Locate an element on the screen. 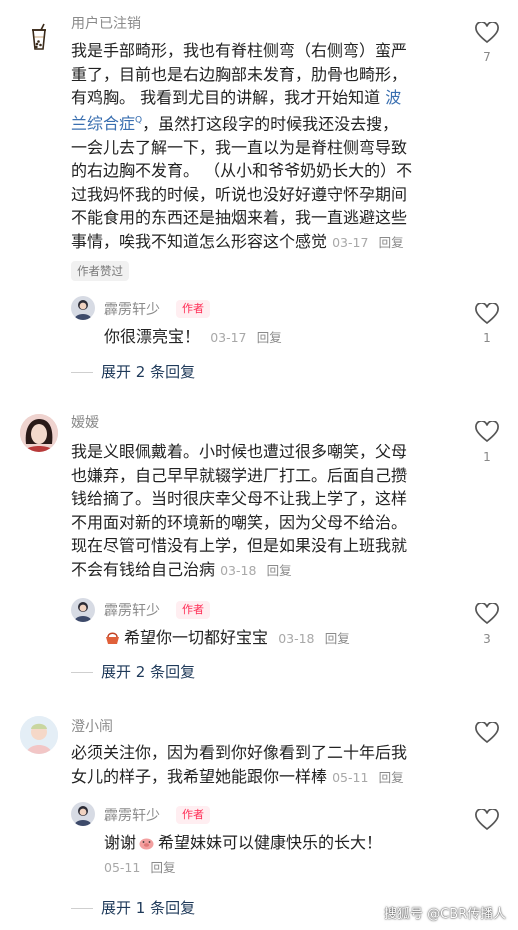  reply-text: 你很漂亮宝！ 03-17 回复 is located at coordinates (193, 336).